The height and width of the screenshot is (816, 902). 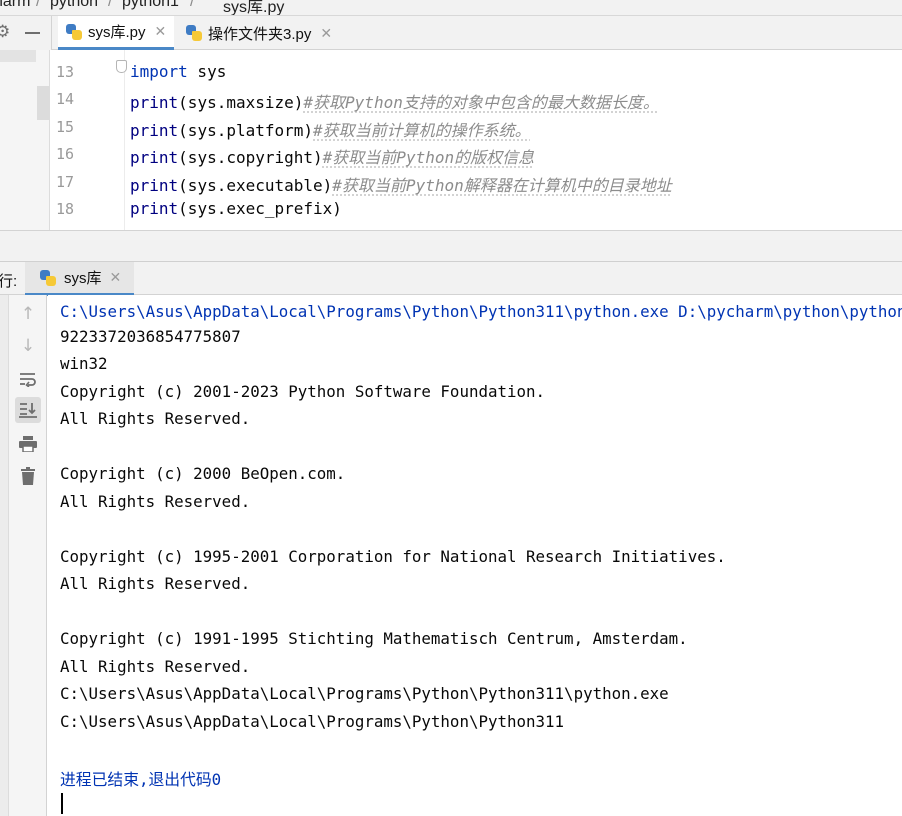 I want to click on breadcrumb-item-project: harm, so click(x=15, y=5).